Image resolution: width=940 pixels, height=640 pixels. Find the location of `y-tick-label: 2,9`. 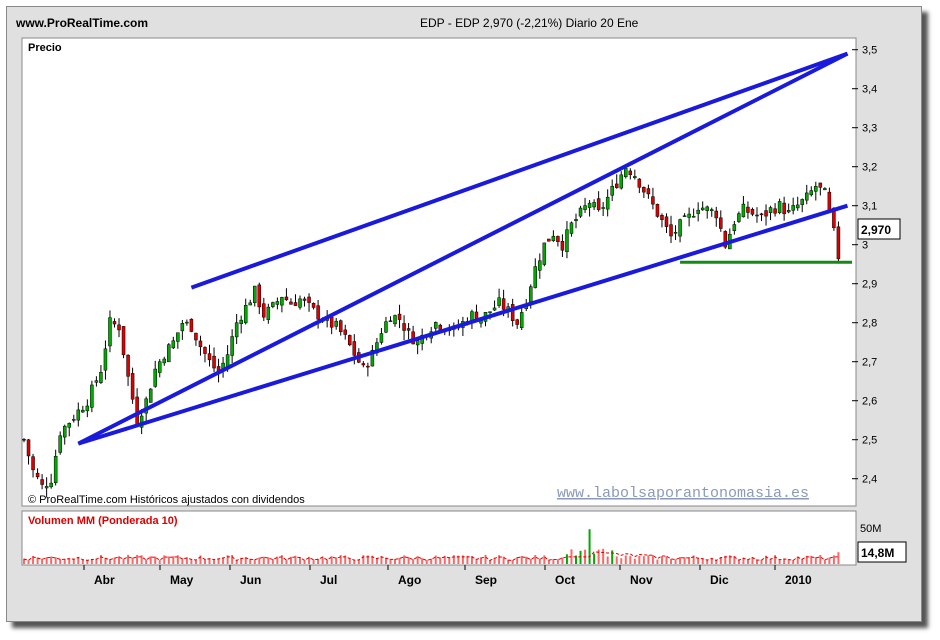

y-tick-label: 2,9 is located at coordinates (869, 285).